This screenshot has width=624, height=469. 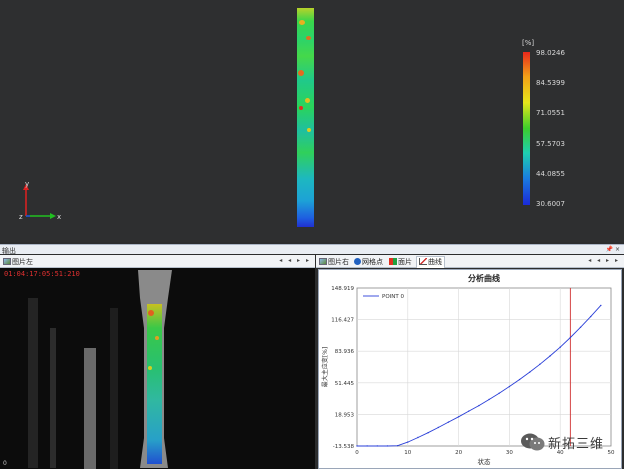 I want to click on colorbar-label: 98.0246, so click(x=550, y=53).